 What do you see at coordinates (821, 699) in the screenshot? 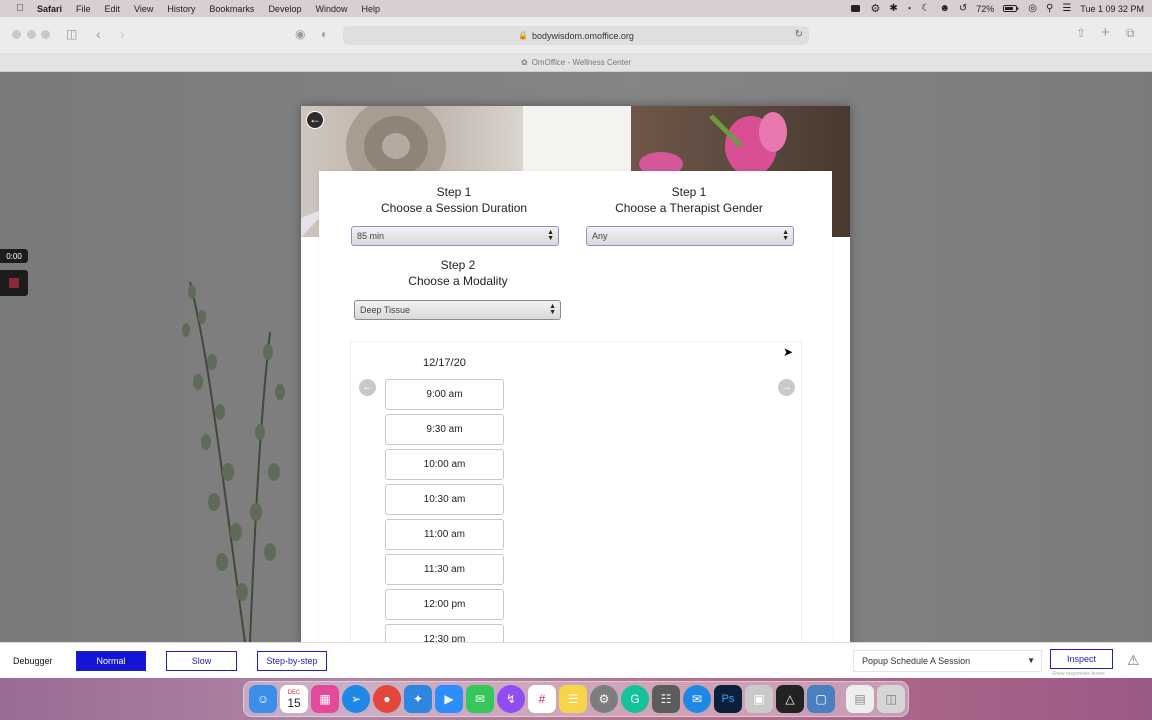
I see `screenshot-icon: ▢` at bounding box center [821, 699].